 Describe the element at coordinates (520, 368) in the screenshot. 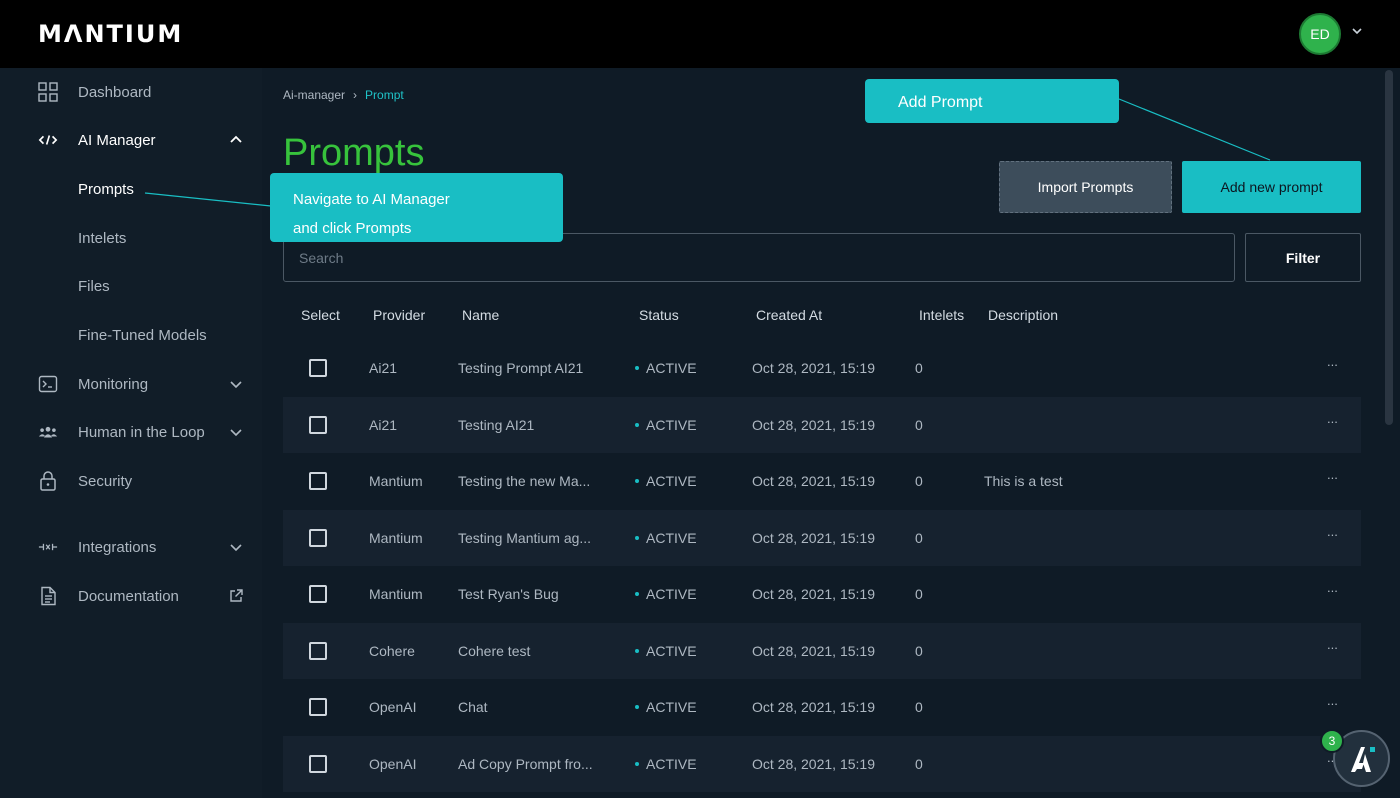

I see `name-cell: Testing Prompt AI21` at that location.